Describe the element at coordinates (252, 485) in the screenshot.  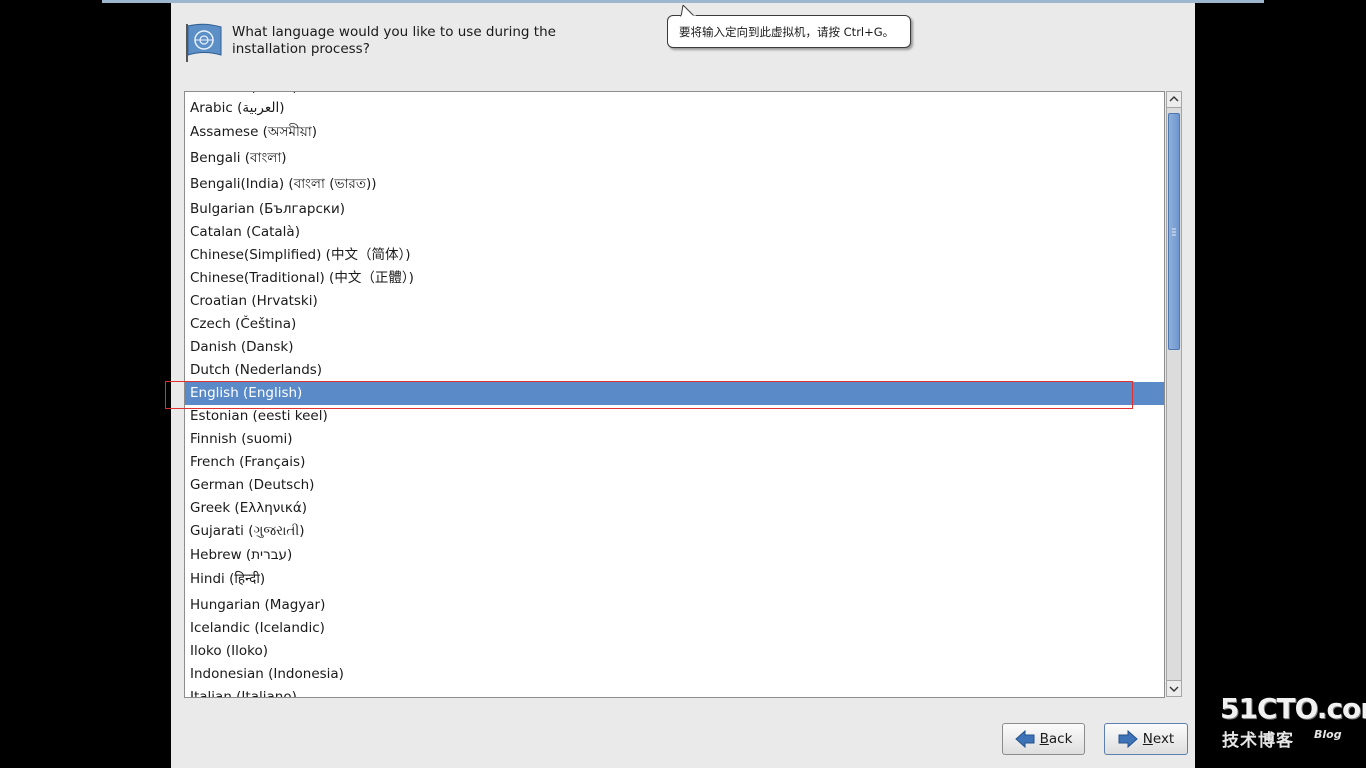
I see `language-item-label: German (Deutsch)` at that location.